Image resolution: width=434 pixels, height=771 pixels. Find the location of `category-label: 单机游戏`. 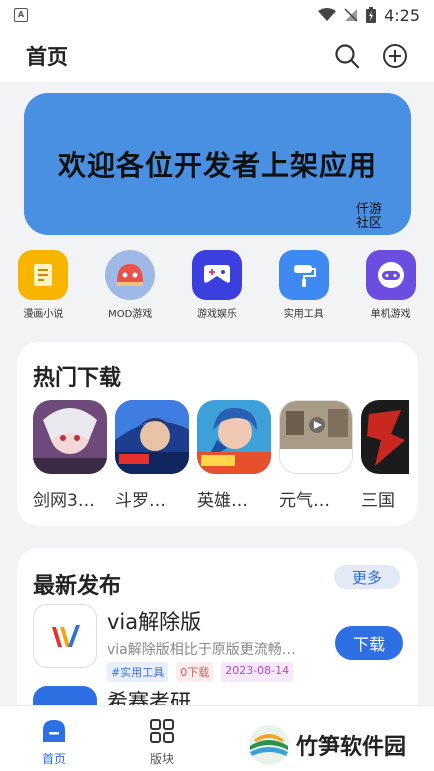

category-label: 单机游戏 is located at coordinates (390, 314).